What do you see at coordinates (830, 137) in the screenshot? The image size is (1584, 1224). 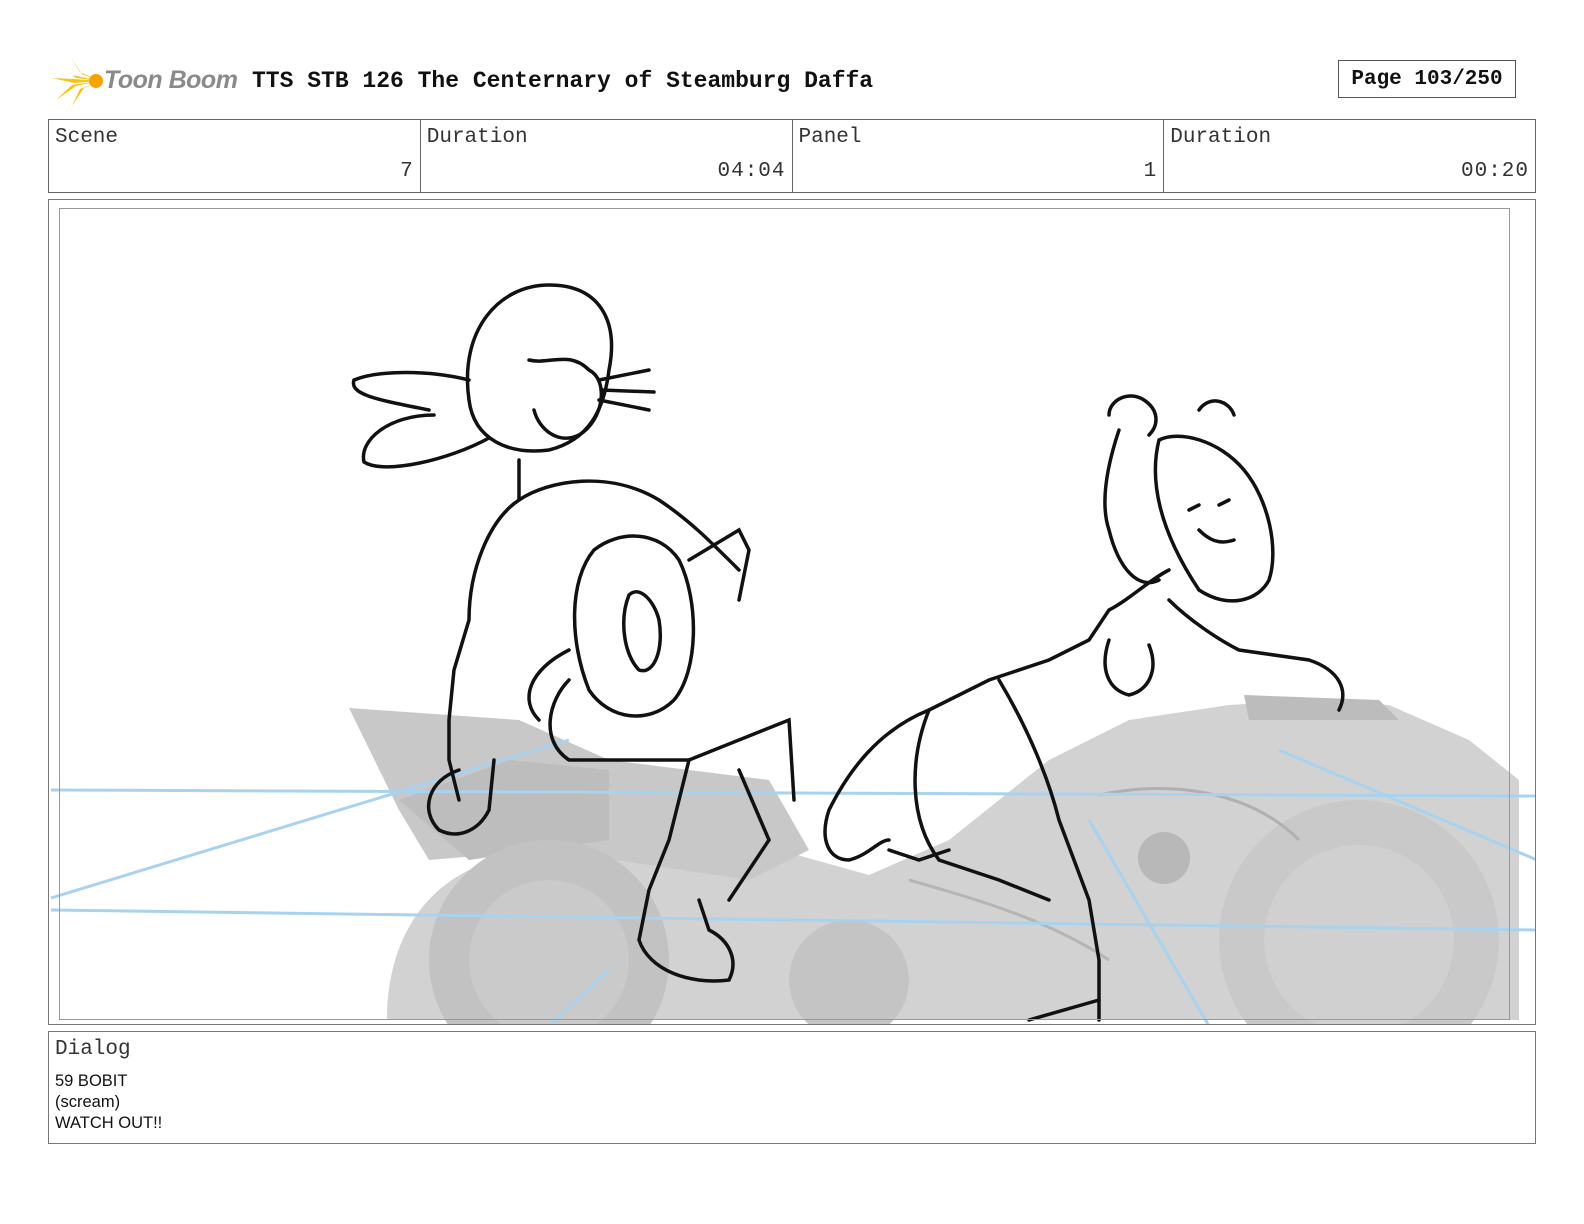 I see `panel-label: Panel` at bounding box center [830, 137].